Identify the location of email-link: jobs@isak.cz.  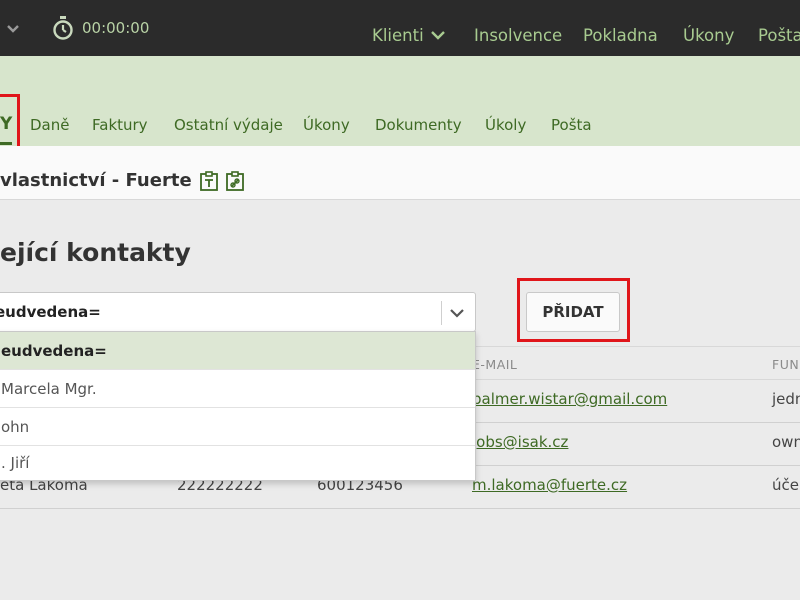
(520, 442).